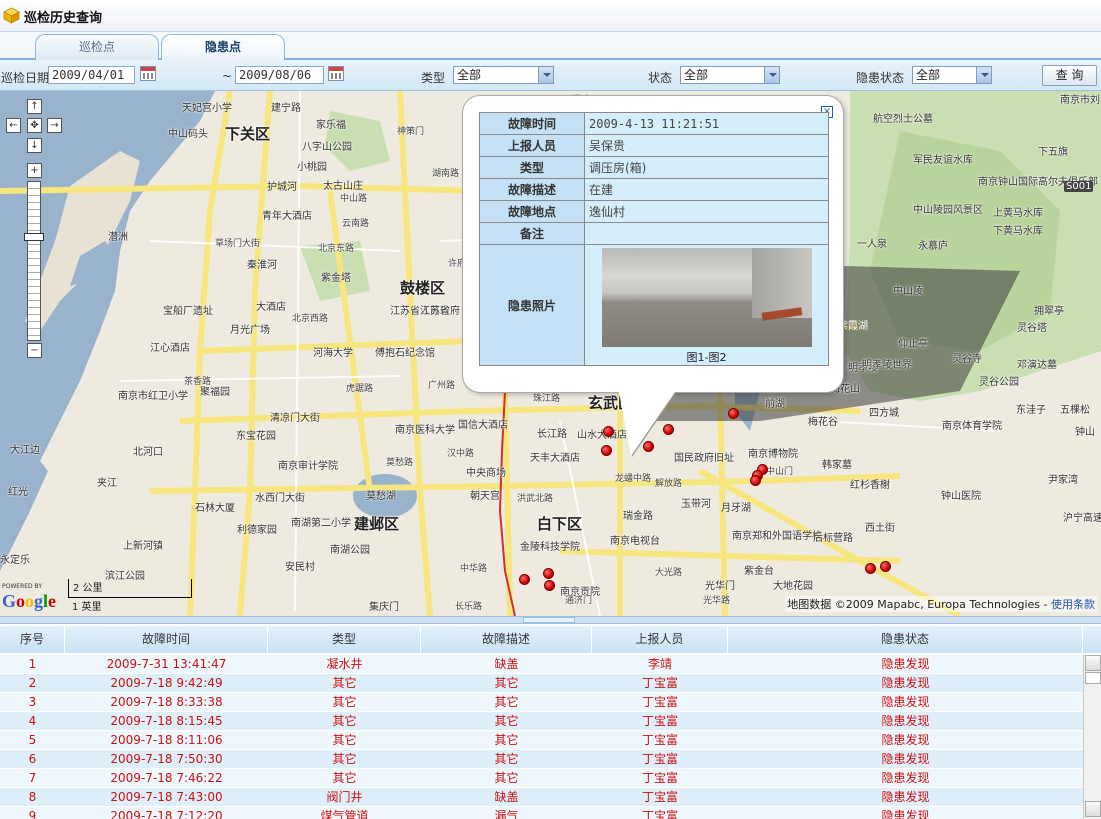 Image resolution: width=1101 pixels, height=819 pixels. Describe the element at coordinates (34, 145) in the screenshot. I see `pan-down-icon: ↓` at that location.